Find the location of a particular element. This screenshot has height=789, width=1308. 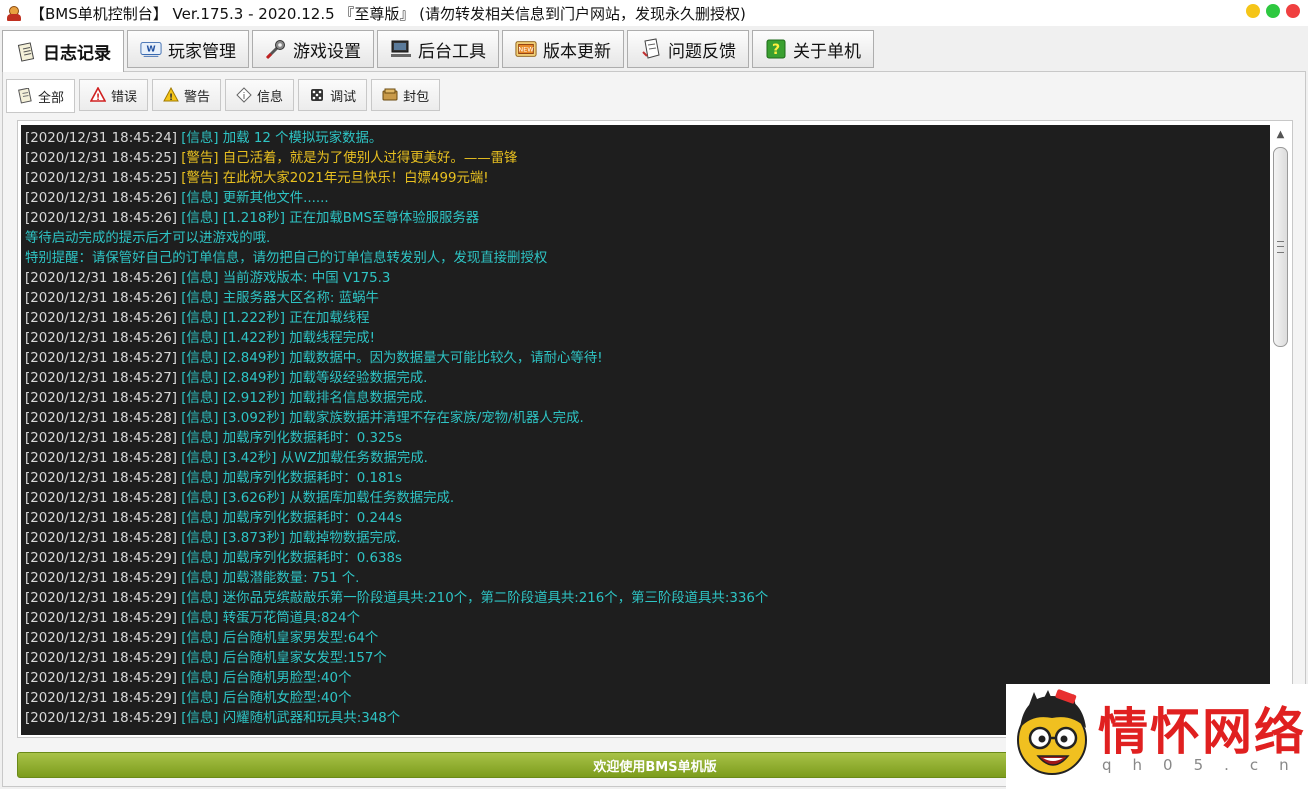

feedback-icon is located at coordinates (651, 49).